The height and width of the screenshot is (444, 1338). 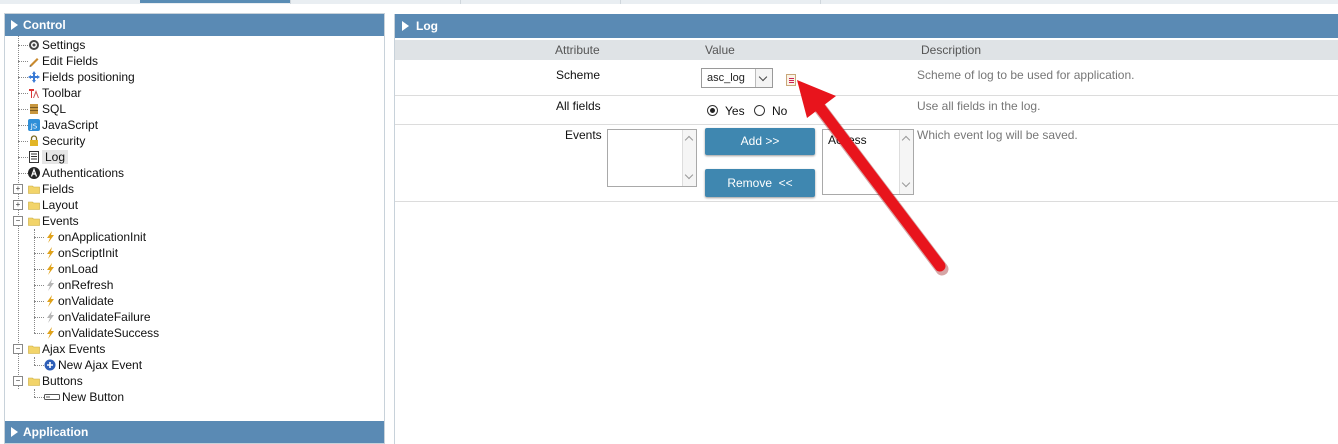 What do you see at coordinates (873, 178) in the screenshot?
I see `red-annotation-arrow` at bounding box center [873, 178].